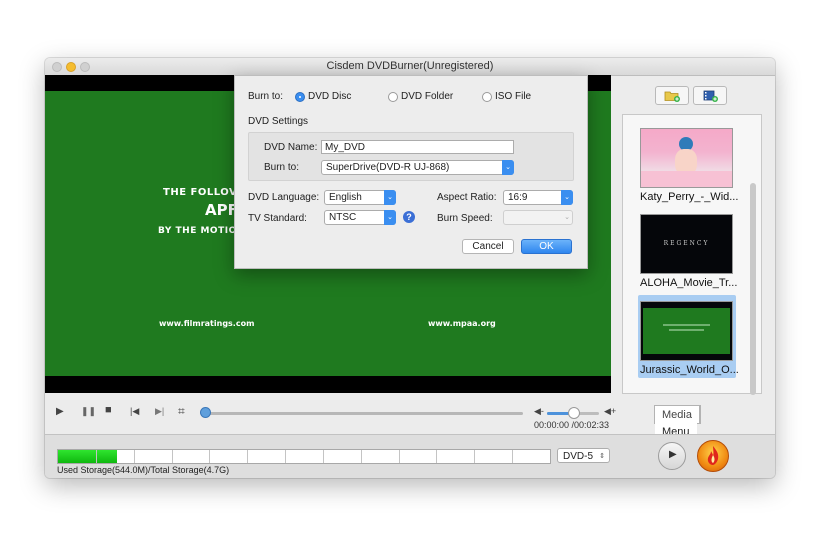 Image resolution: width=820 pixels, height=543 pixels. What do you see at coordinates (538, 197) in the screenshot?
I see `aspect-ratio-select: 16:9 ⌄` at bounding box center [538, 197].